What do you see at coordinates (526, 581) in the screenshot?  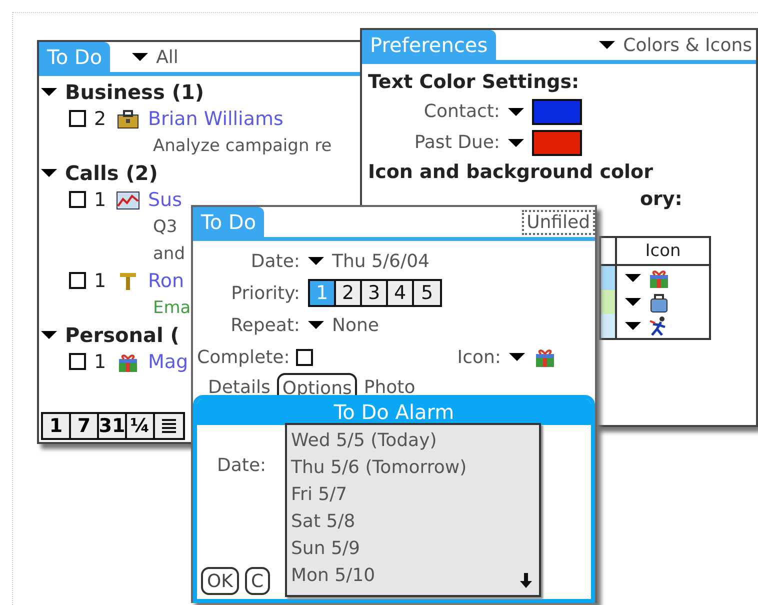 I see `scroll-down-arrow-icon` at bounding box center [526, 581].